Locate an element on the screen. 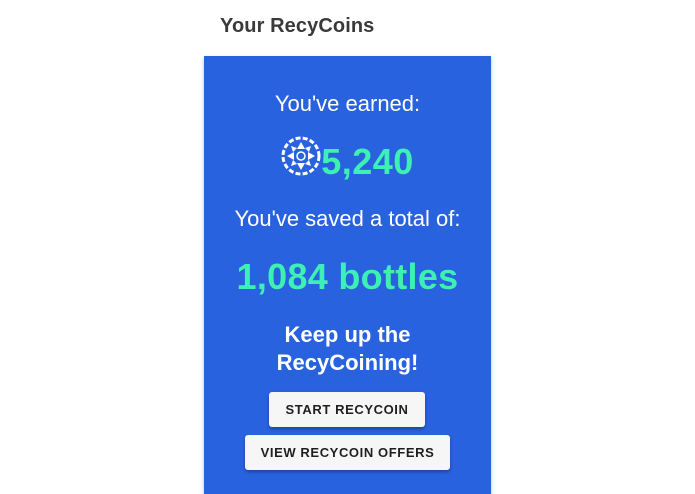  bottles-saved-value: 1,084 bottles is located at coordinates (347, 276).